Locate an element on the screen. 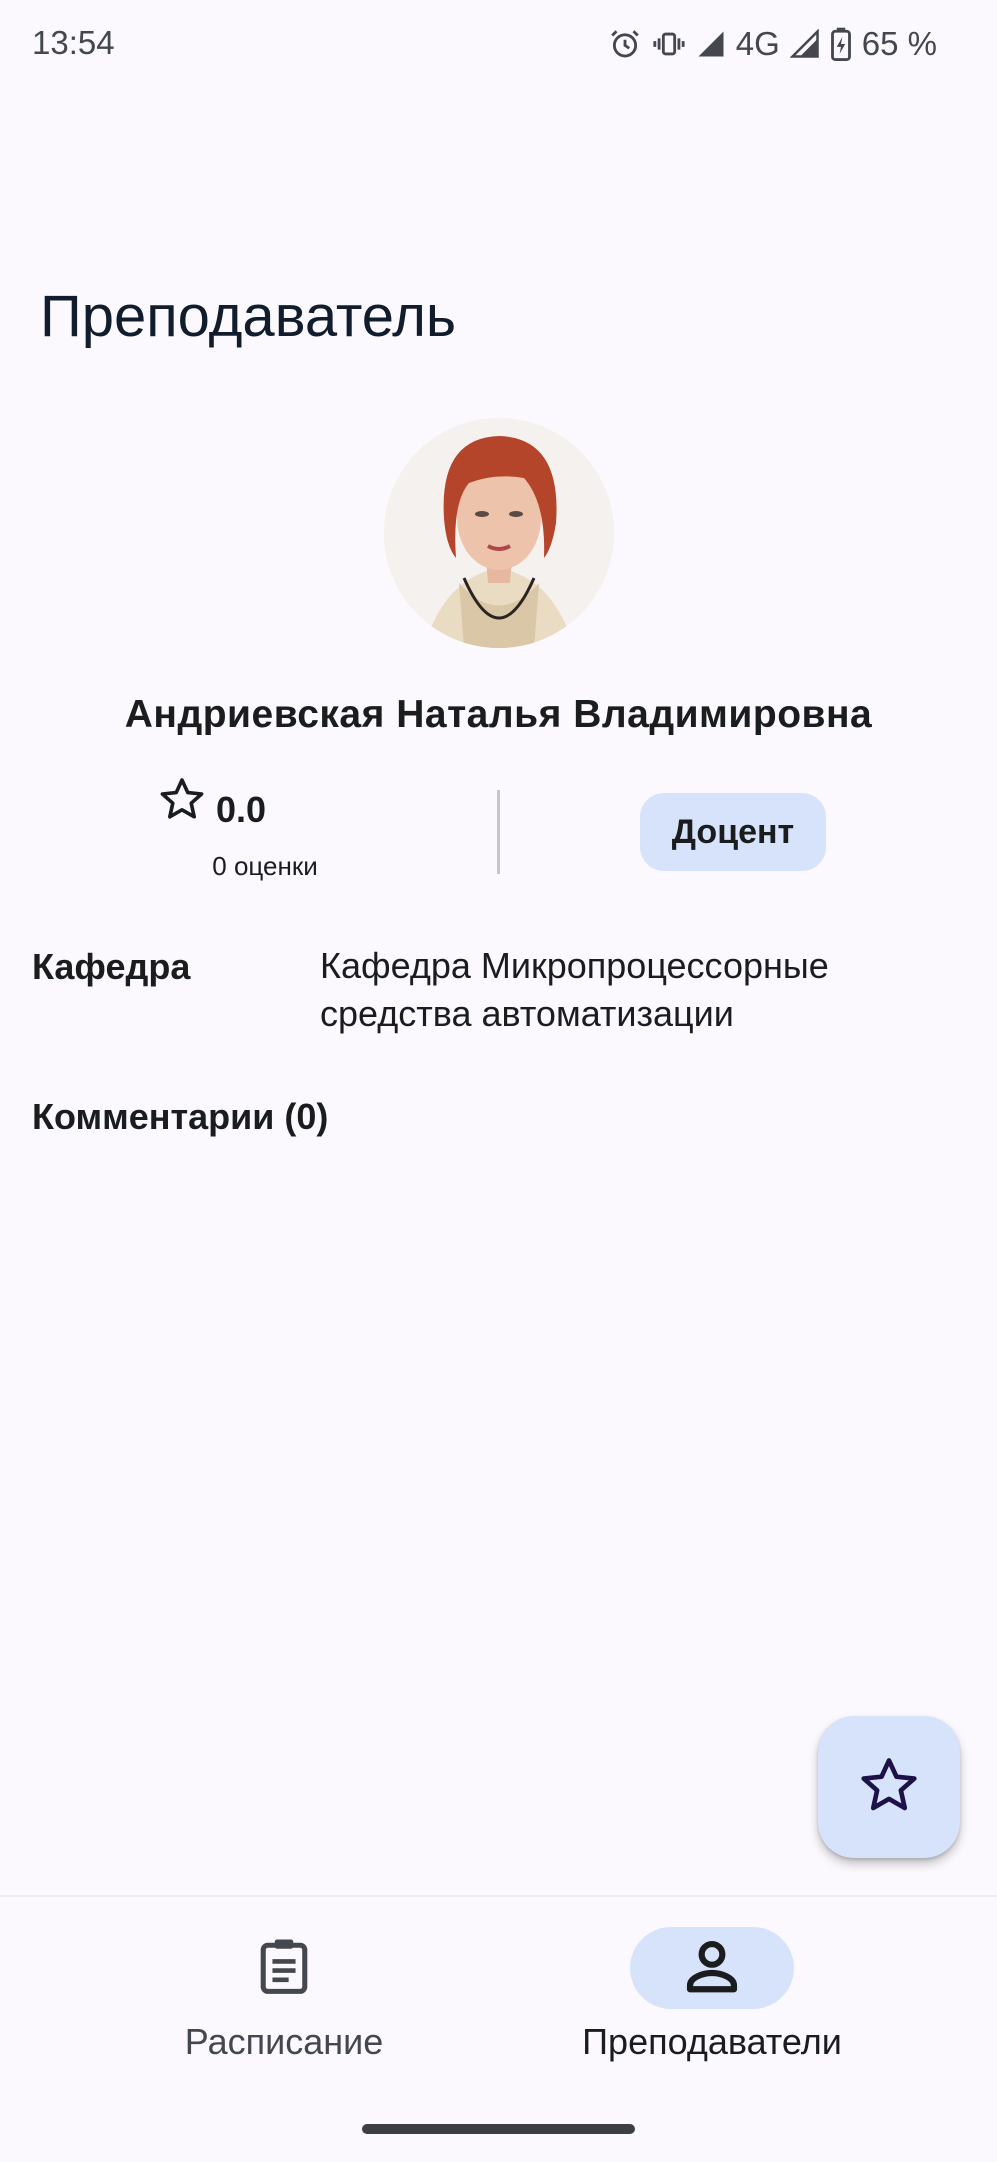  clipboard-icon is located at coordinates (284, 1968).